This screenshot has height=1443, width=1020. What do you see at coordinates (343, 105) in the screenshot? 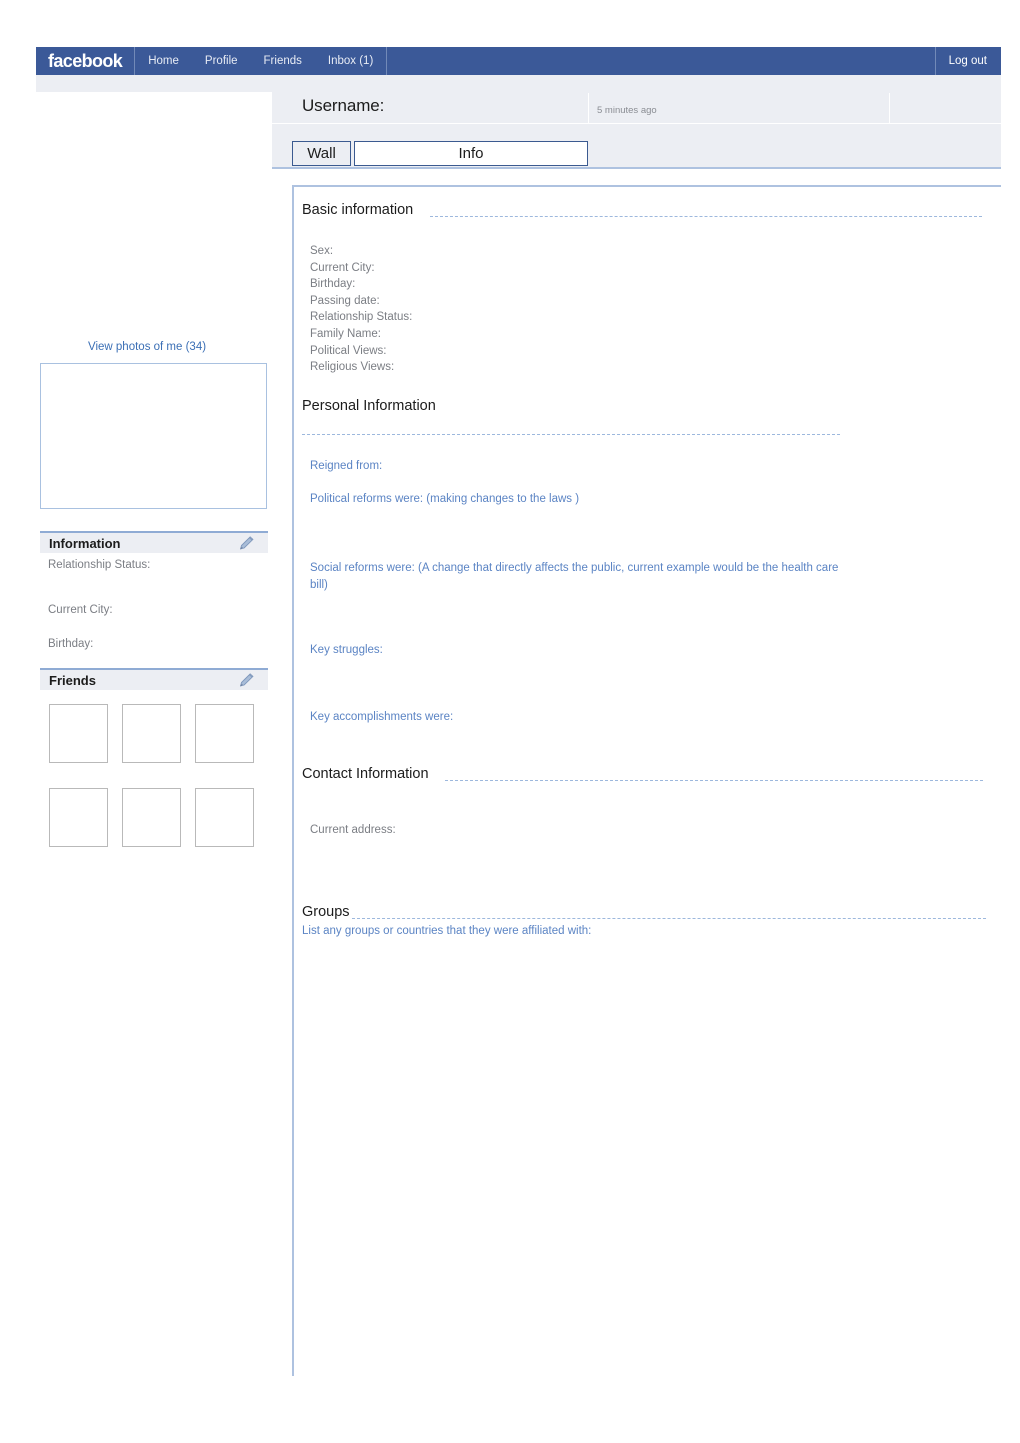
I see `profile-username: Username:` at bounding box center [343, 105].